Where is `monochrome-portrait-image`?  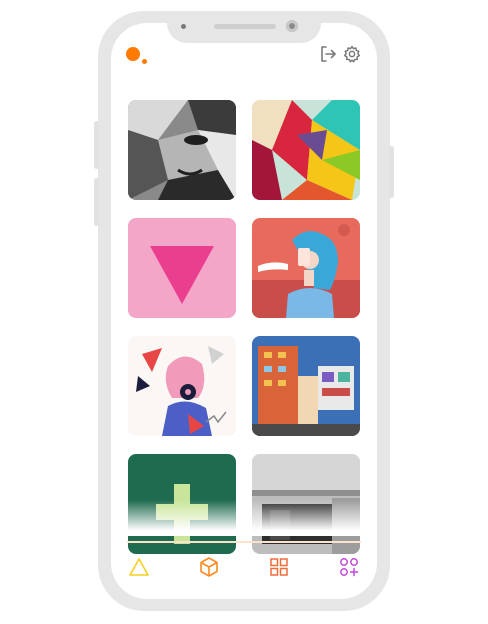
monochrome-portrait-image is located at coordinates (182, 150).